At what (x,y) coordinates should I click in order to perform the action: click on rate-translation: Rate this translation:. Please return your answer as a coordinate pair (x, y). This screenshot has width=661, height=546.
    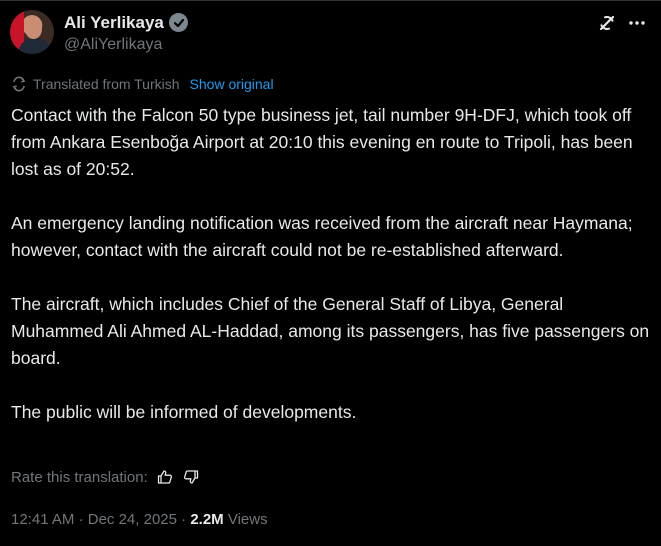
    Looking at the image, I should click on (105, 477).